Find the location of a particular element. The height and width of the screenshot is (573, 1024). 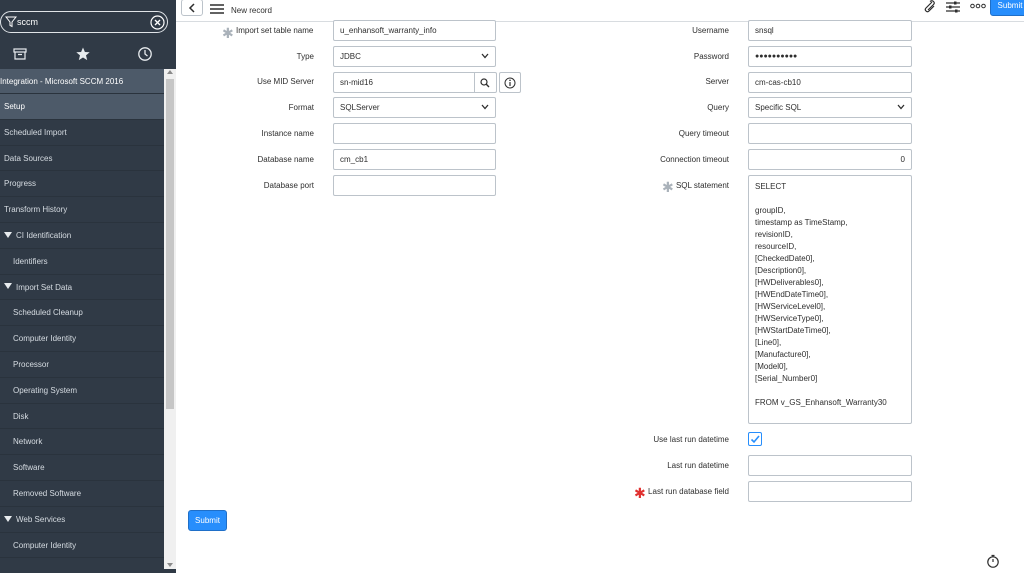

type-label: Type is located at coordinates (305, 56).